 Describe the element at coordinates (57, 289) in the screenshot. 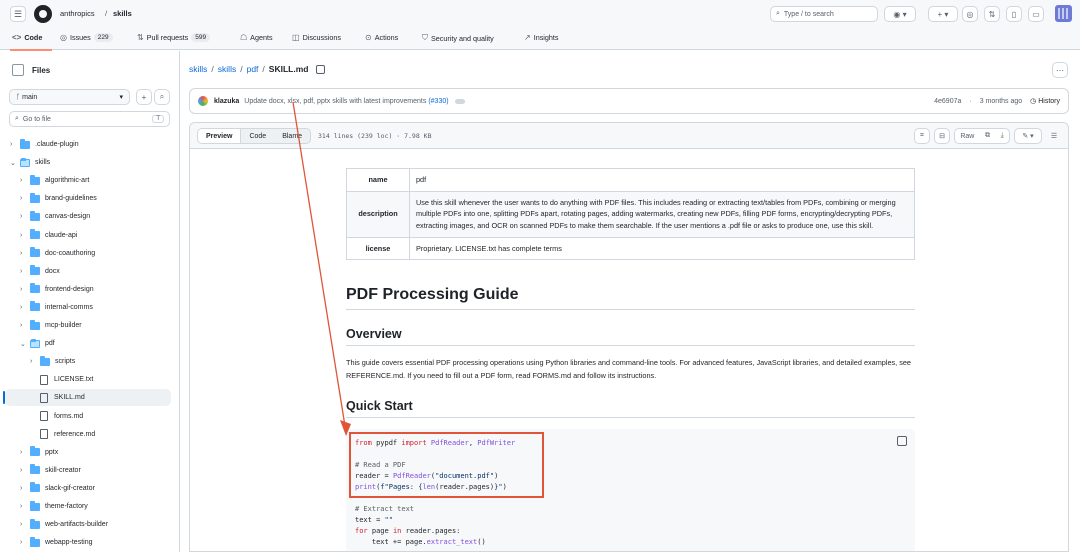

I see `tree-folder: › frontend-design` at that location.